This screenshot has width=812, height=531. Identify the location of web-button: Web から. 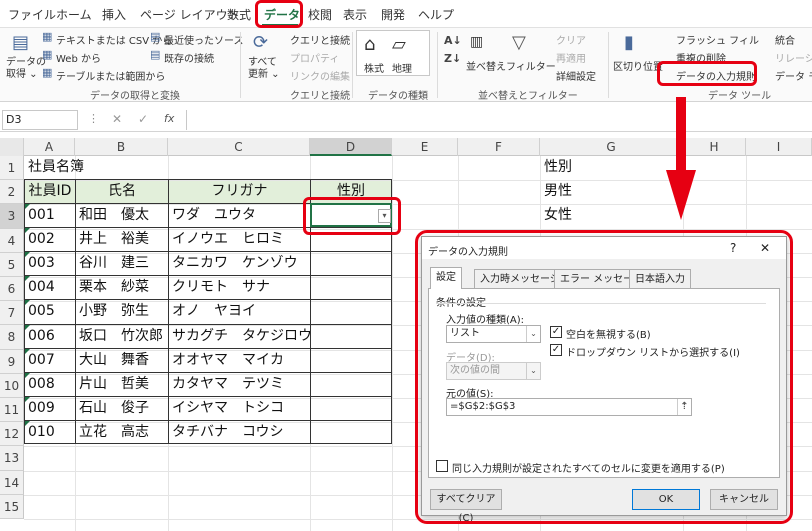
(78, 57).